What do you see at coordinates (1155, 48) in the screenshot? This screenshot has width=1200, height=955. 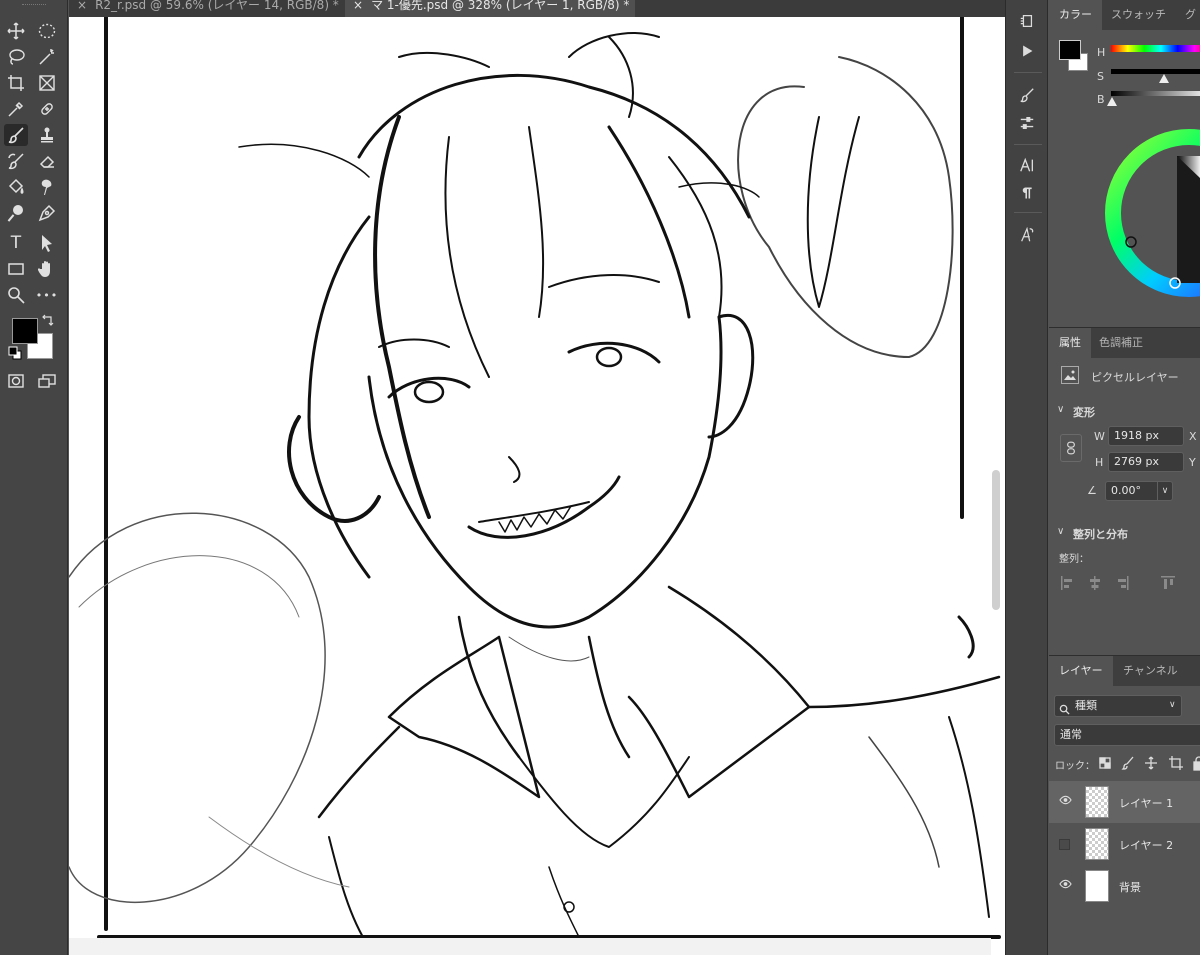 I see `hue-slider` at bounding box center [1155, 48].